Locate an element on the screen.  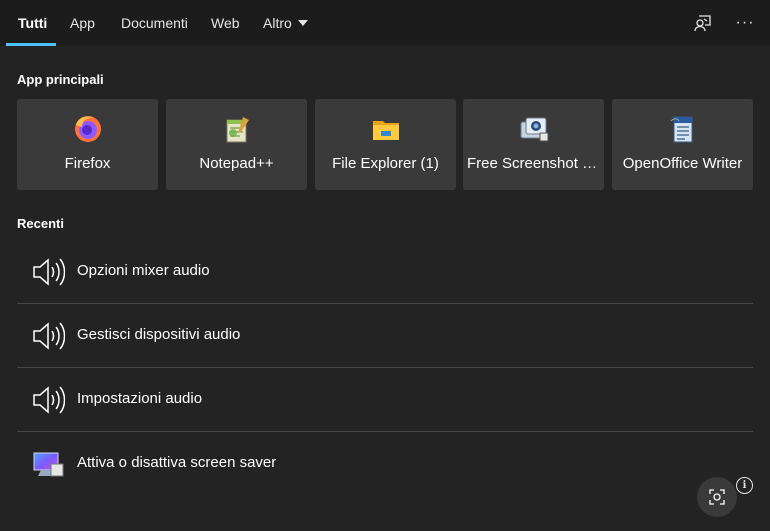
tab-altro: Altro is located at coordinates (285, 23).